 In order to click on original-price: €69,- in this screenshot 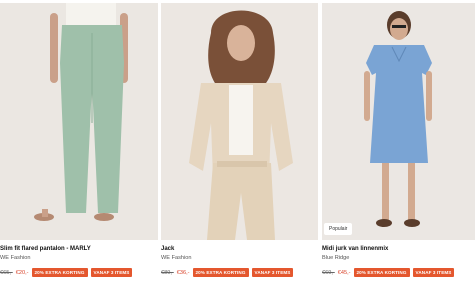, I will do `click(328, 272)`.